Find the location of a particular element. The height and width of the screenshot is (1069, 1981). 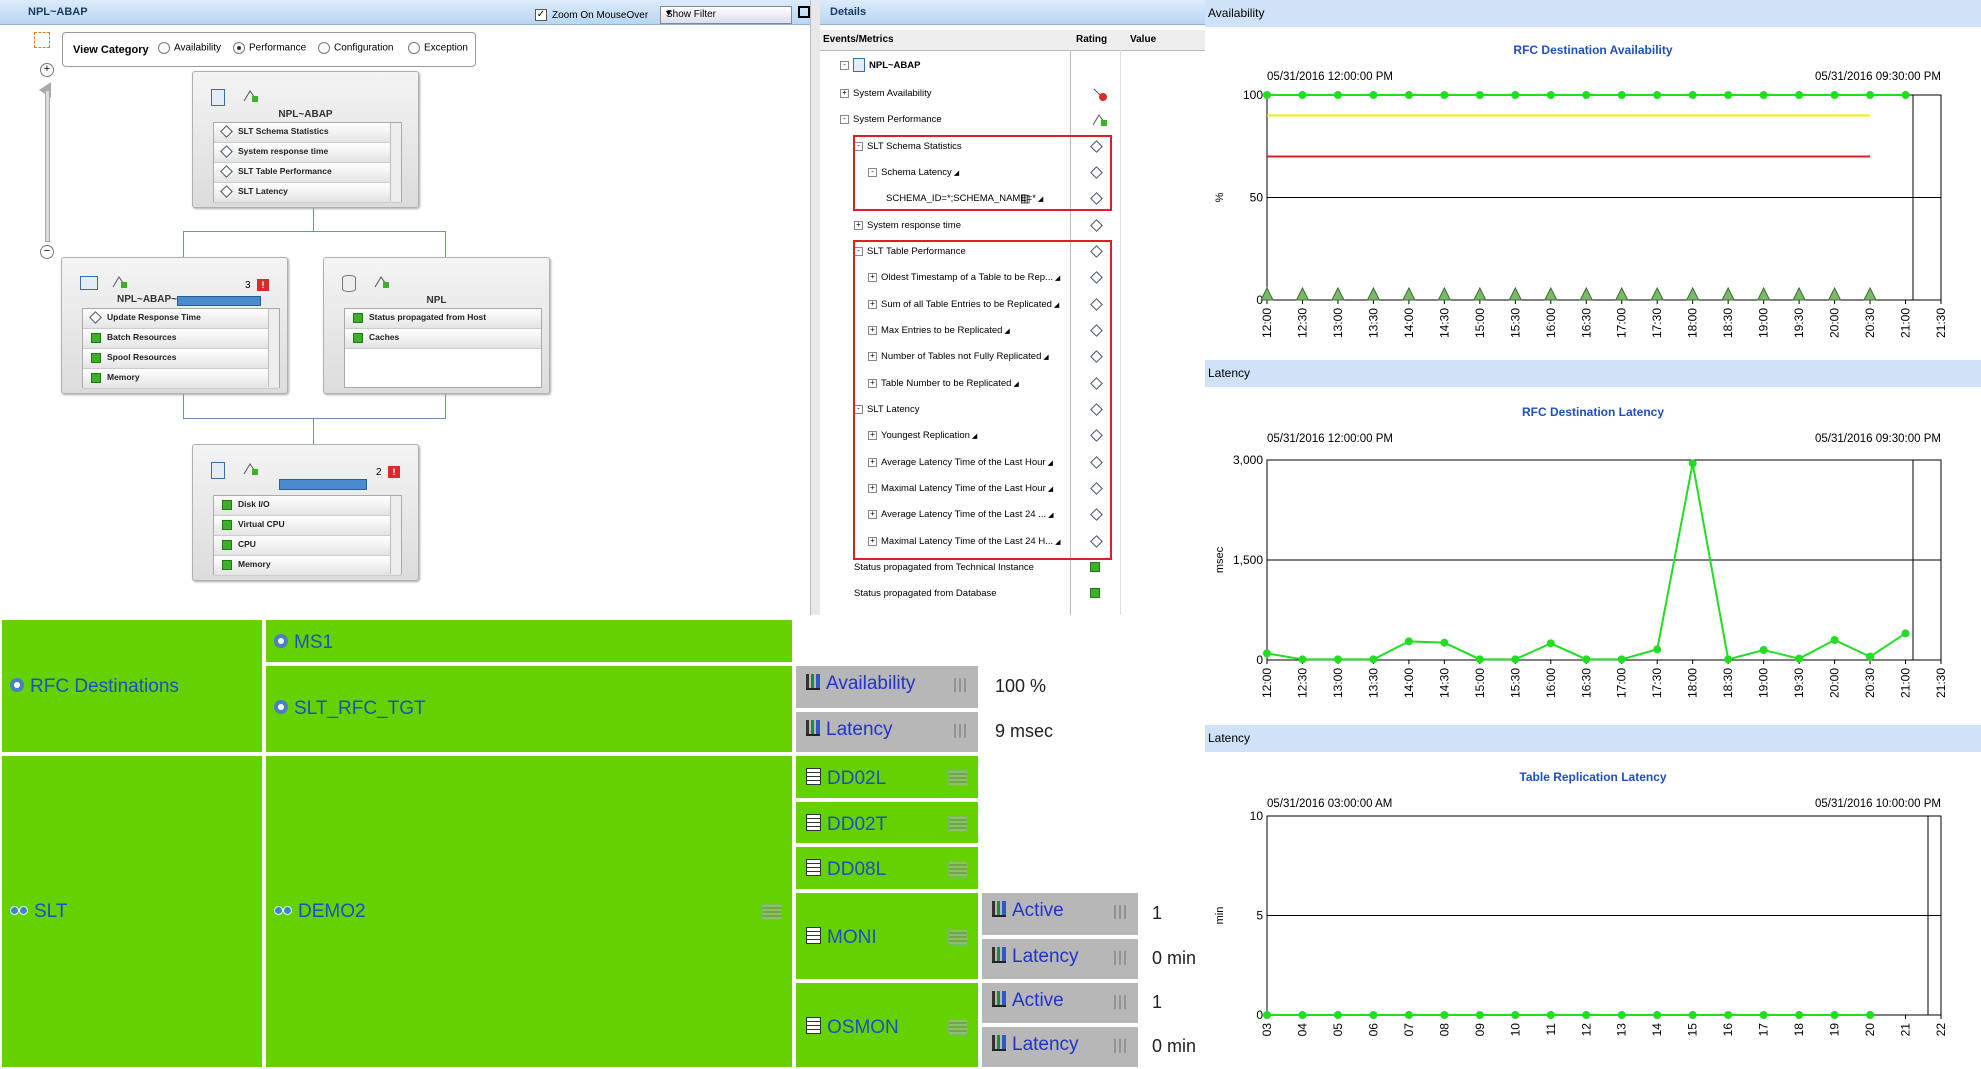

list-item: Caches is located at coordinates (443, 339).